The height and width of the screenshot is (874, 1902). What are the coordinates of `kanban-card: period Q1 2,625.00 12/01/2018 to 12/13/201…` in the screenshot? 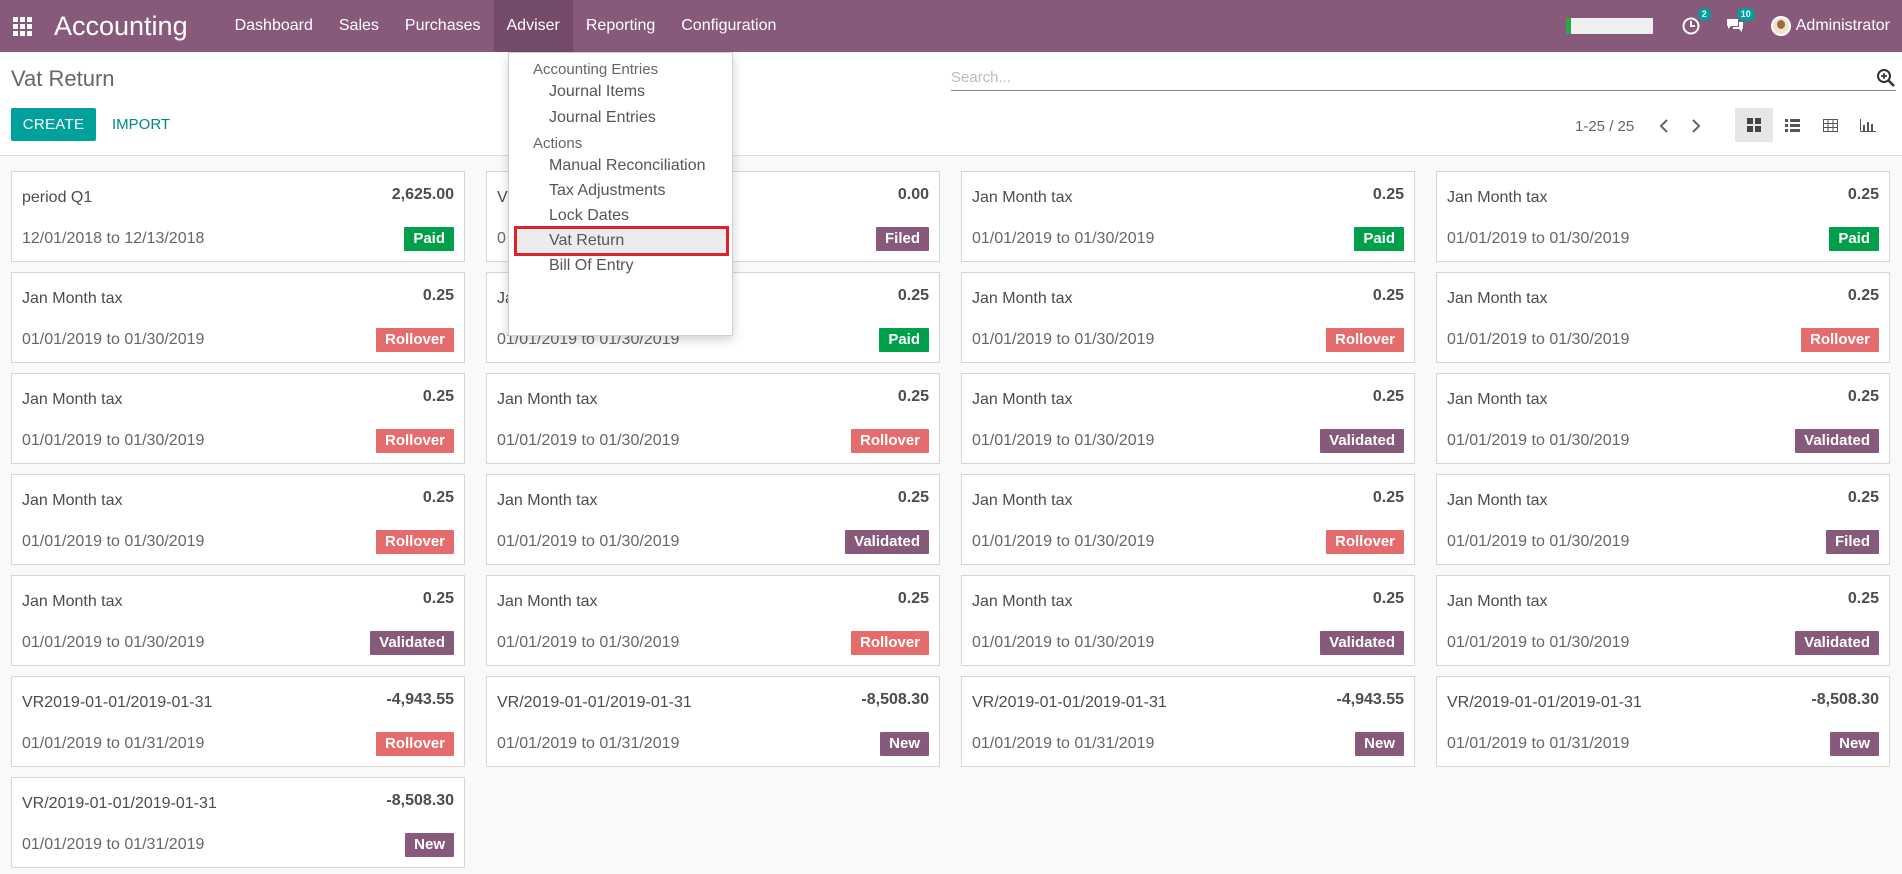 It's located at (238, 216).